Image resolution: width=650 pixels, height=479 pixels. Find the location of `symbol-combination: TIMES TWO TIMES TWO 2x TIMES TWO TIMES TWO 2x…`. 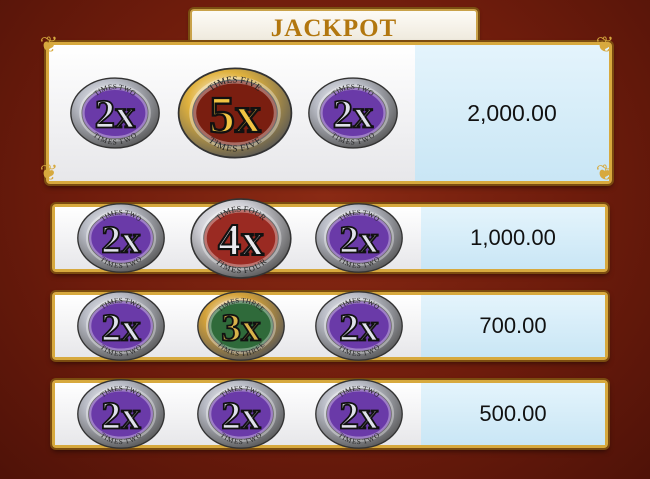

symbol-combination: TIMES TWO TIMES TWO 2x TIMES TWO TIMES TWO 2x… is located at coordinates (238, 414).